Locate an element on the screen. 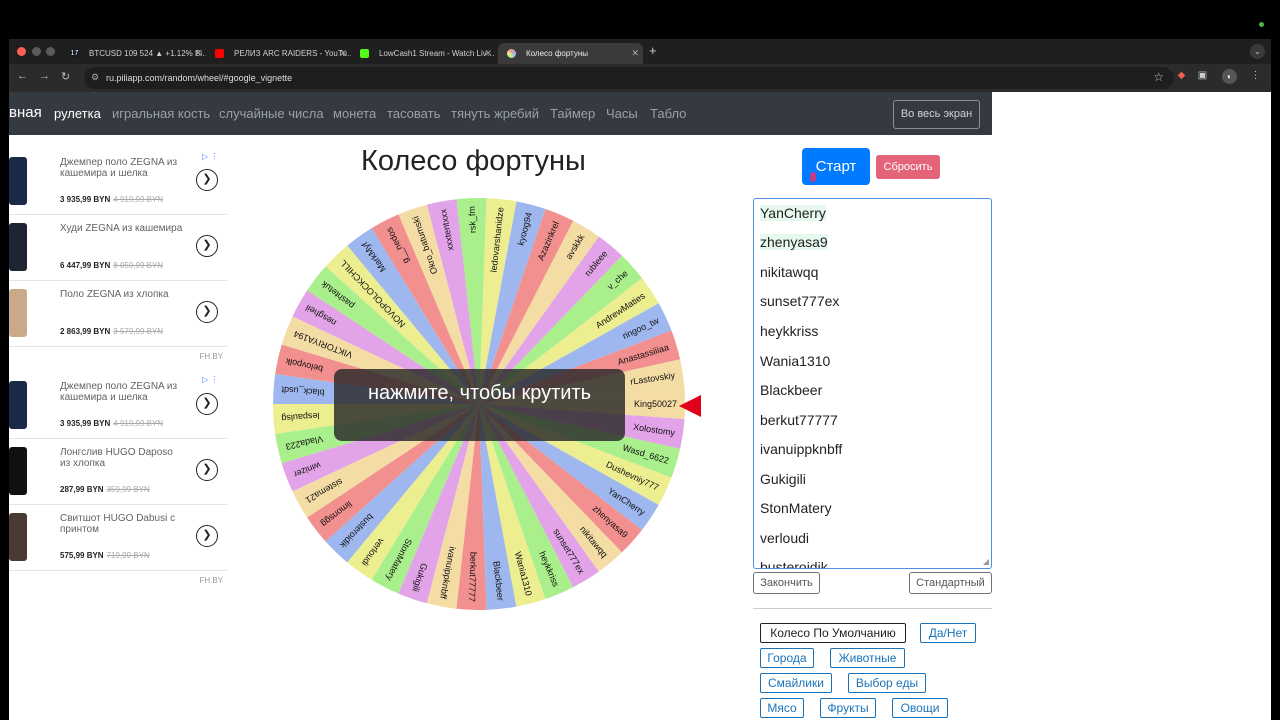  name-line: verloudi is located at coordinates (785, 538).